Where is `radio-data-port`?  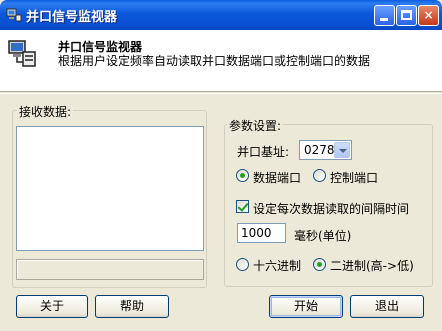 radio-data-port is located at coordinates (242, 175).